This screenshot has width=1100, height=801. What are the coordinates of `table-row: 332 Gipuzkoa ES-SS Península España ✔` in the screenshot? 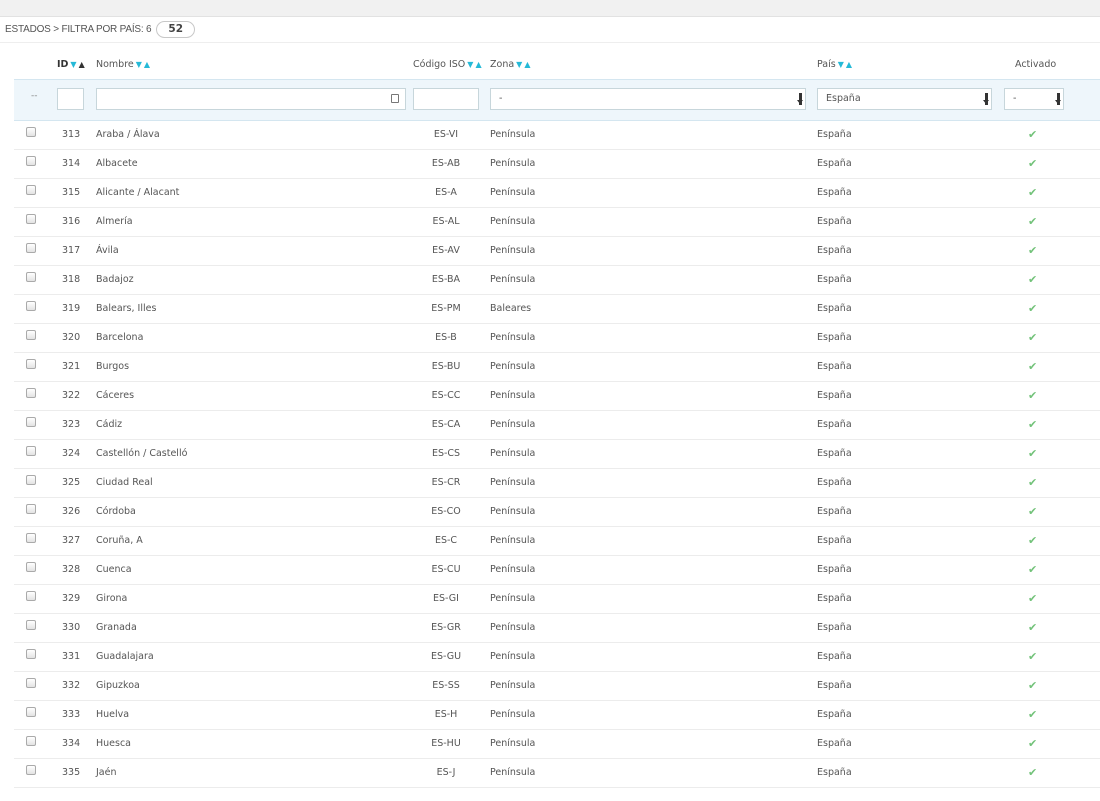 It's located at (557, 686).